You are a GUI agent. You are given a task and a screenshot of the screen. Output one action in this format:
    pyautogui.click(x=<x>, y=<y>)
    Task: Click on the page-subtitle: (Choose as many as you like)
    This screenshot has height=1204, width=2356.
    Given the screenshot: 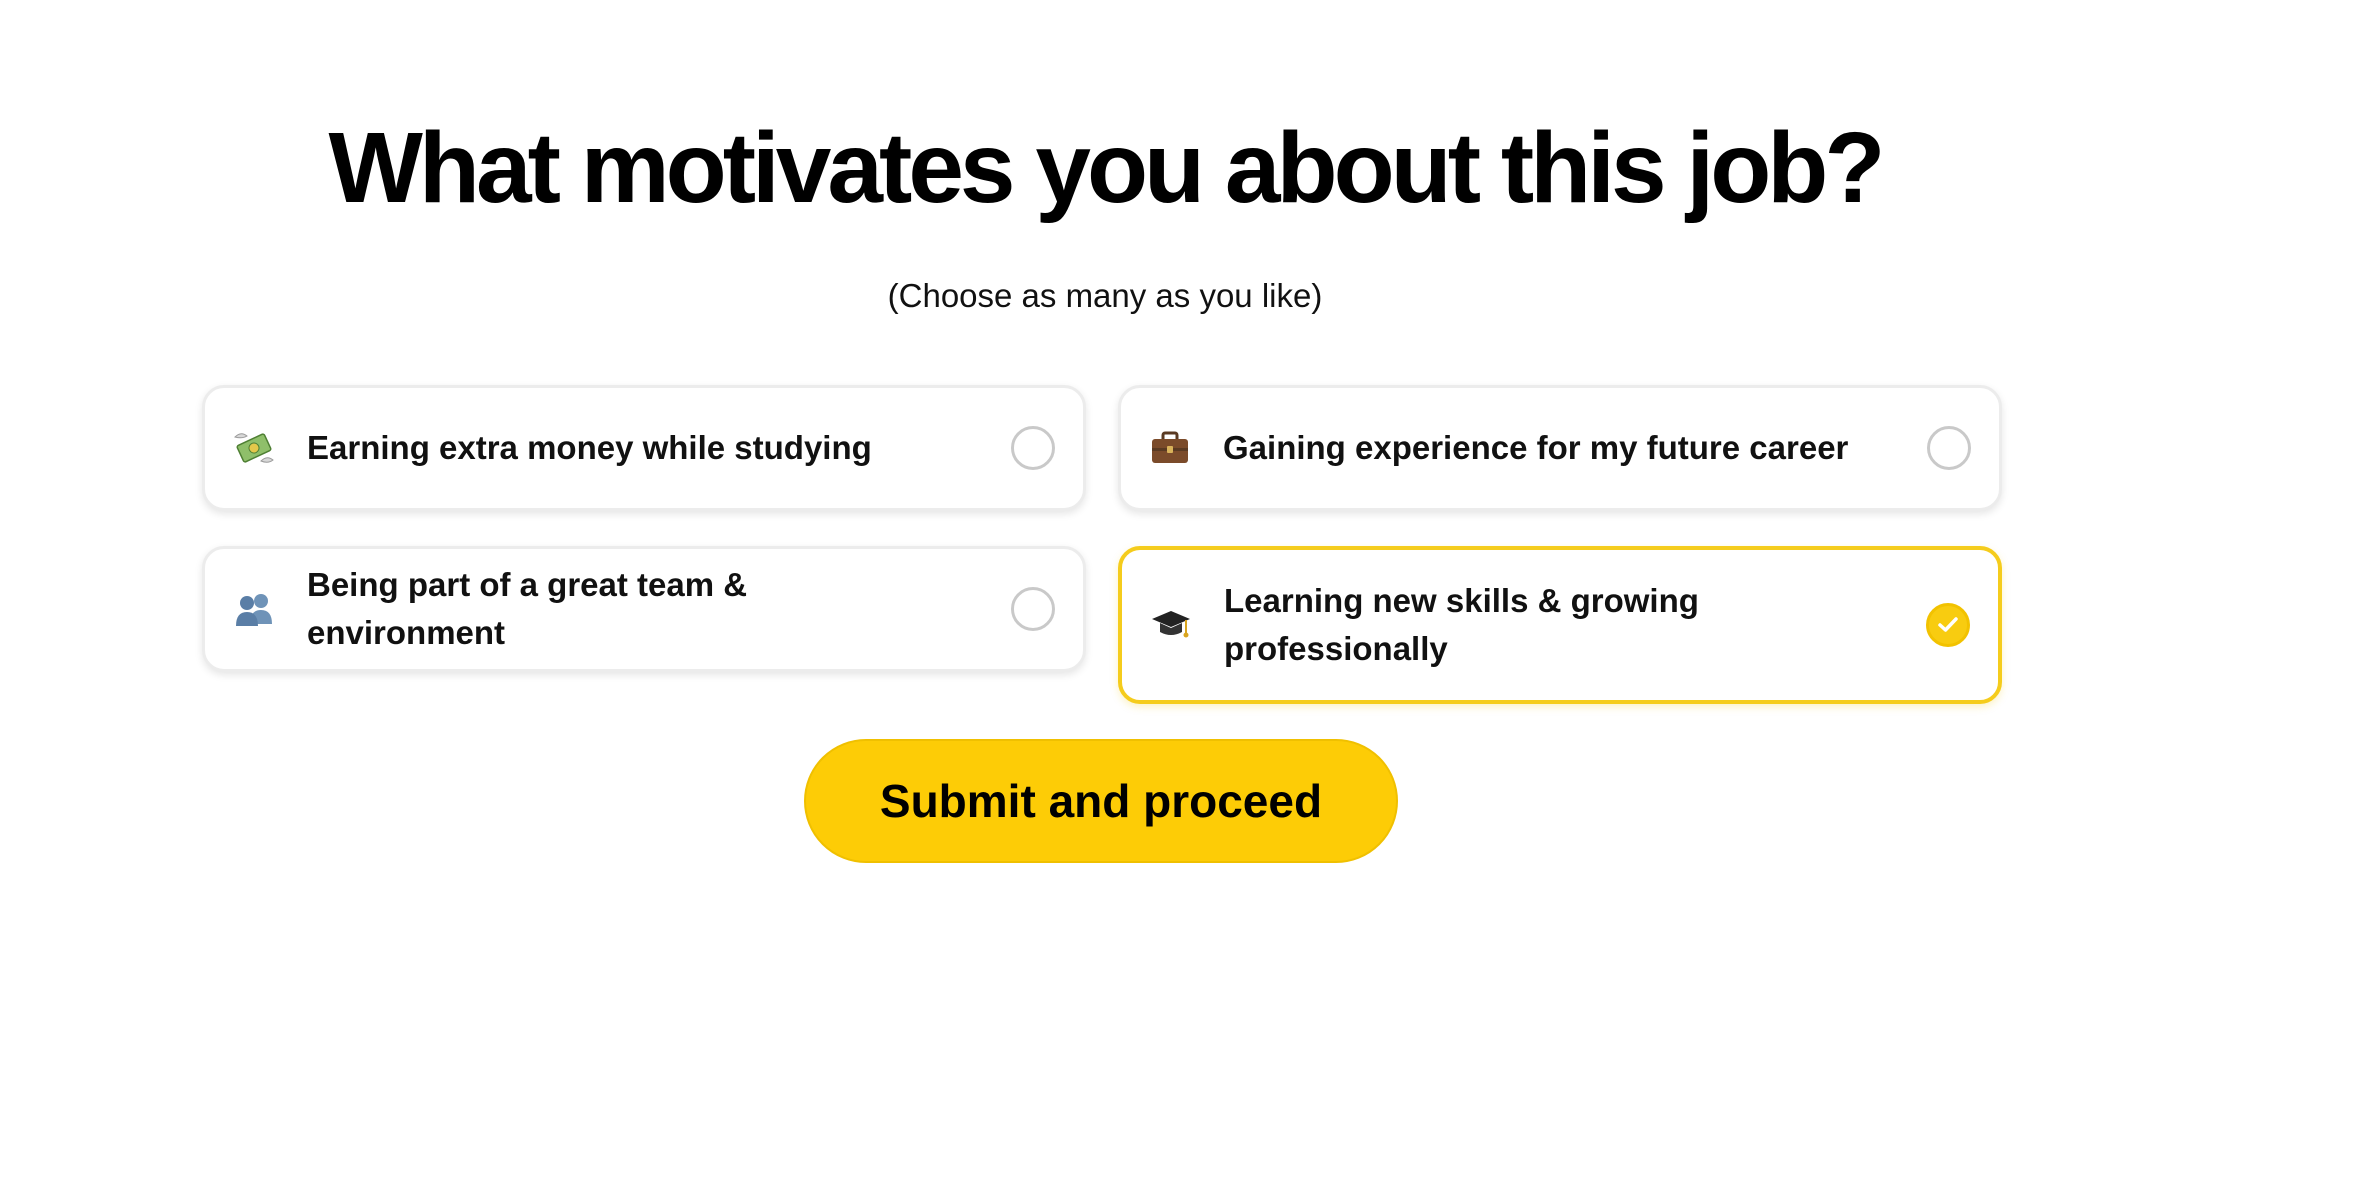 What is the action you would take?
    pyautogui.click(x=1105, y=295)
    